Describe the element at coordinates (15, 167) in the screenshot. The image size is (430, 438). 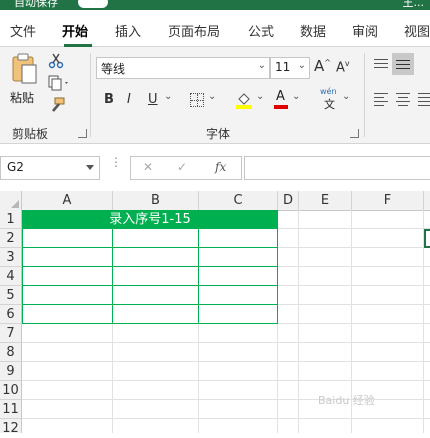
I see `name-box-value: G2` at that location.